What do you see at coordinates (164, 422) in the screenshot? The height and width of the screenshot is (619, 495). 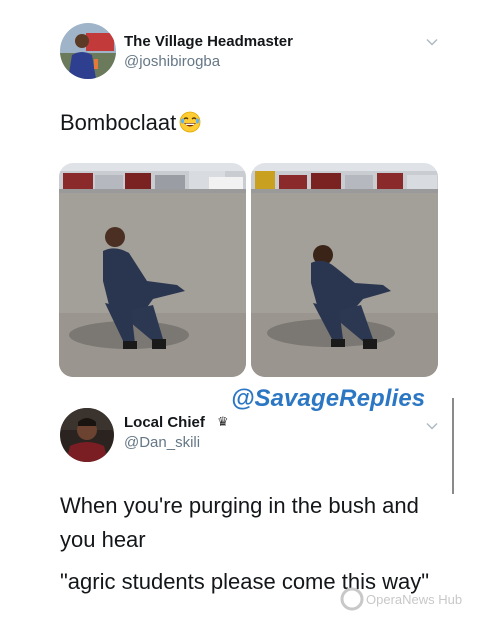 I see `display-name: Local Chief` at bounding box center [164, 422].